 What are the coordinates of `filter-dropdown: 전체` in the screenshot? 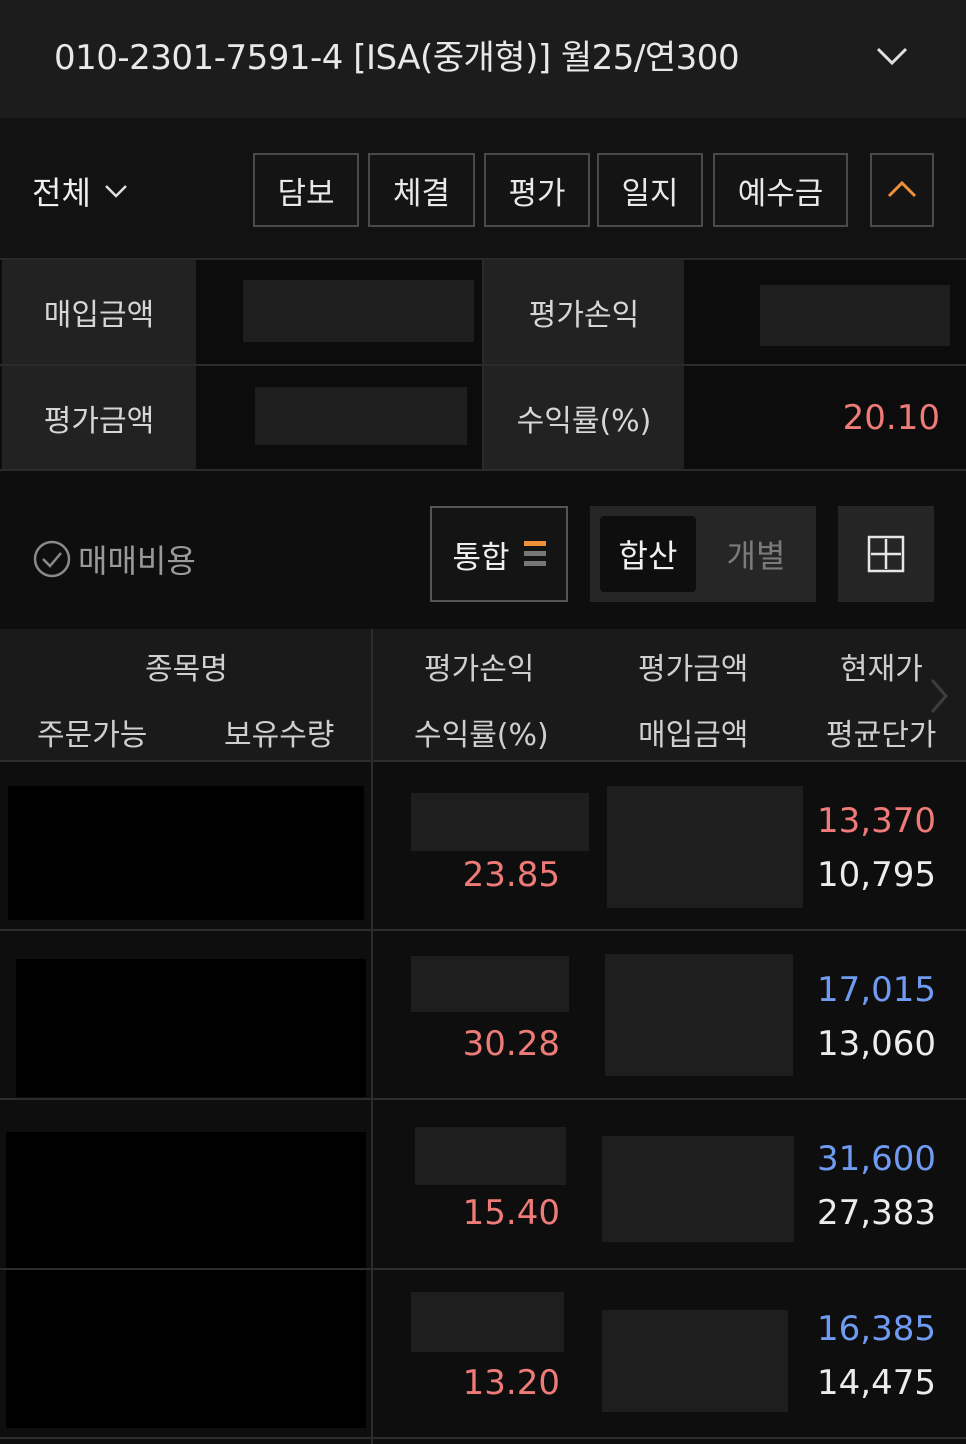 It's located at (80, 191).